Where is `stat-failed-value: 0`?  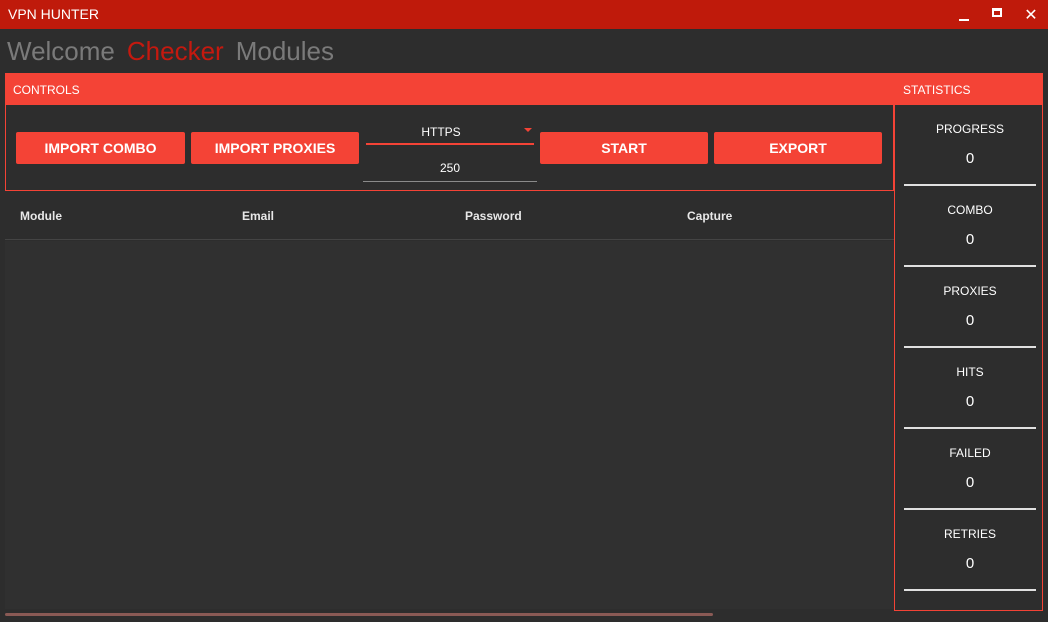 stat-failed-value: 0 is located at coordinates (970, 482).